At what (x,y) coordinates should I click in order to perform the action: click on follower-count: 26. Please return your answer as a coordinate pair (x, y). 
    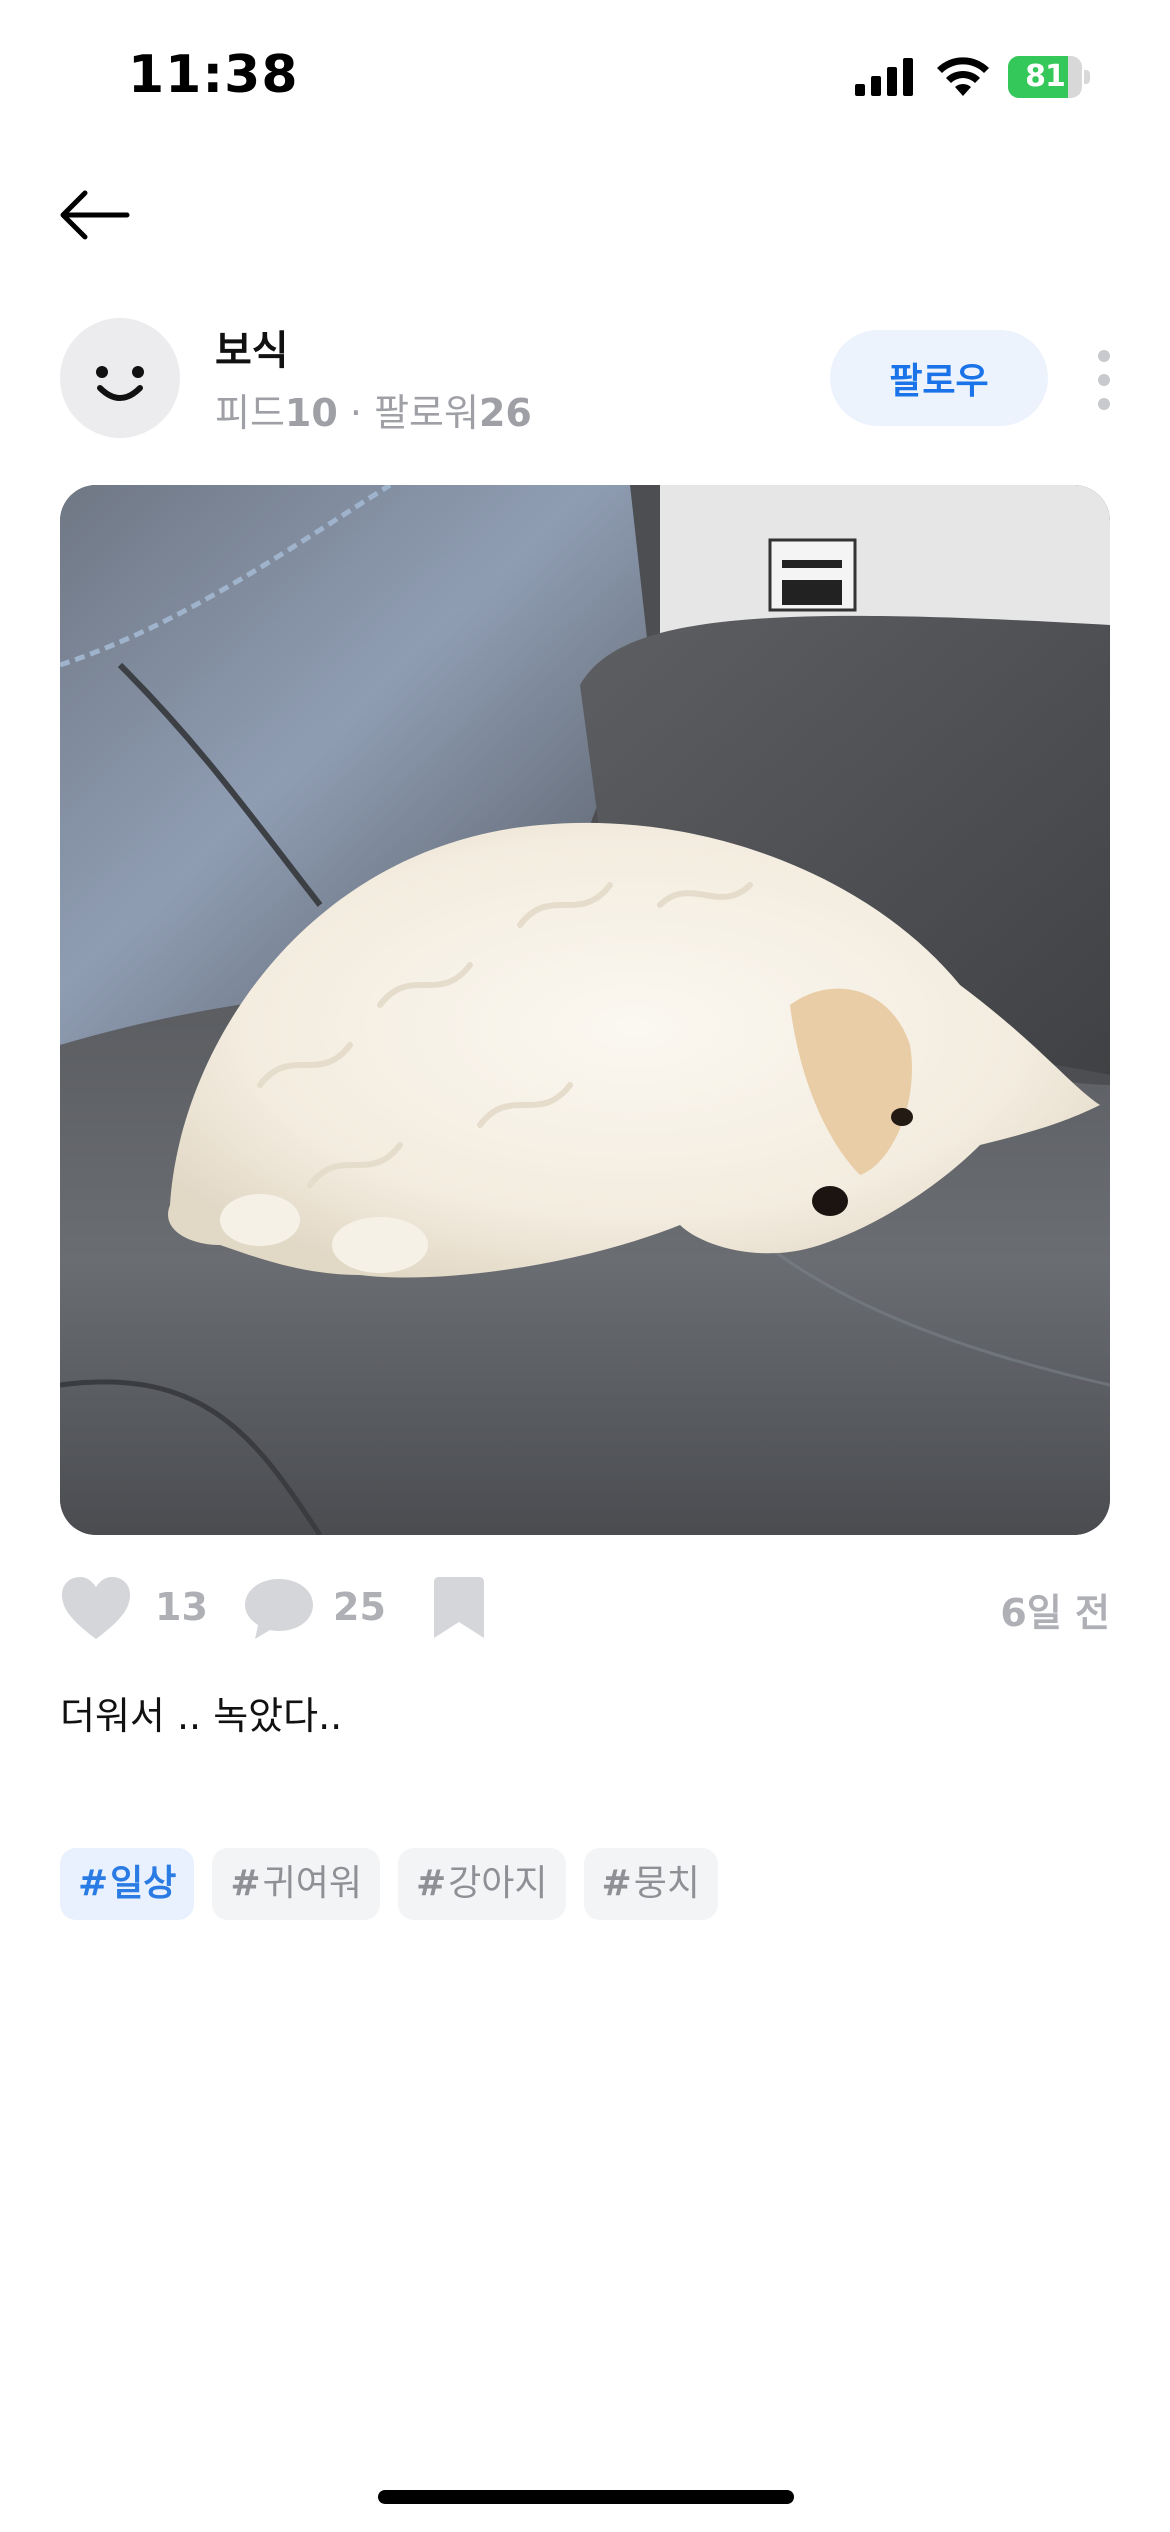
    Looking at the image, I should click on (505, 413).